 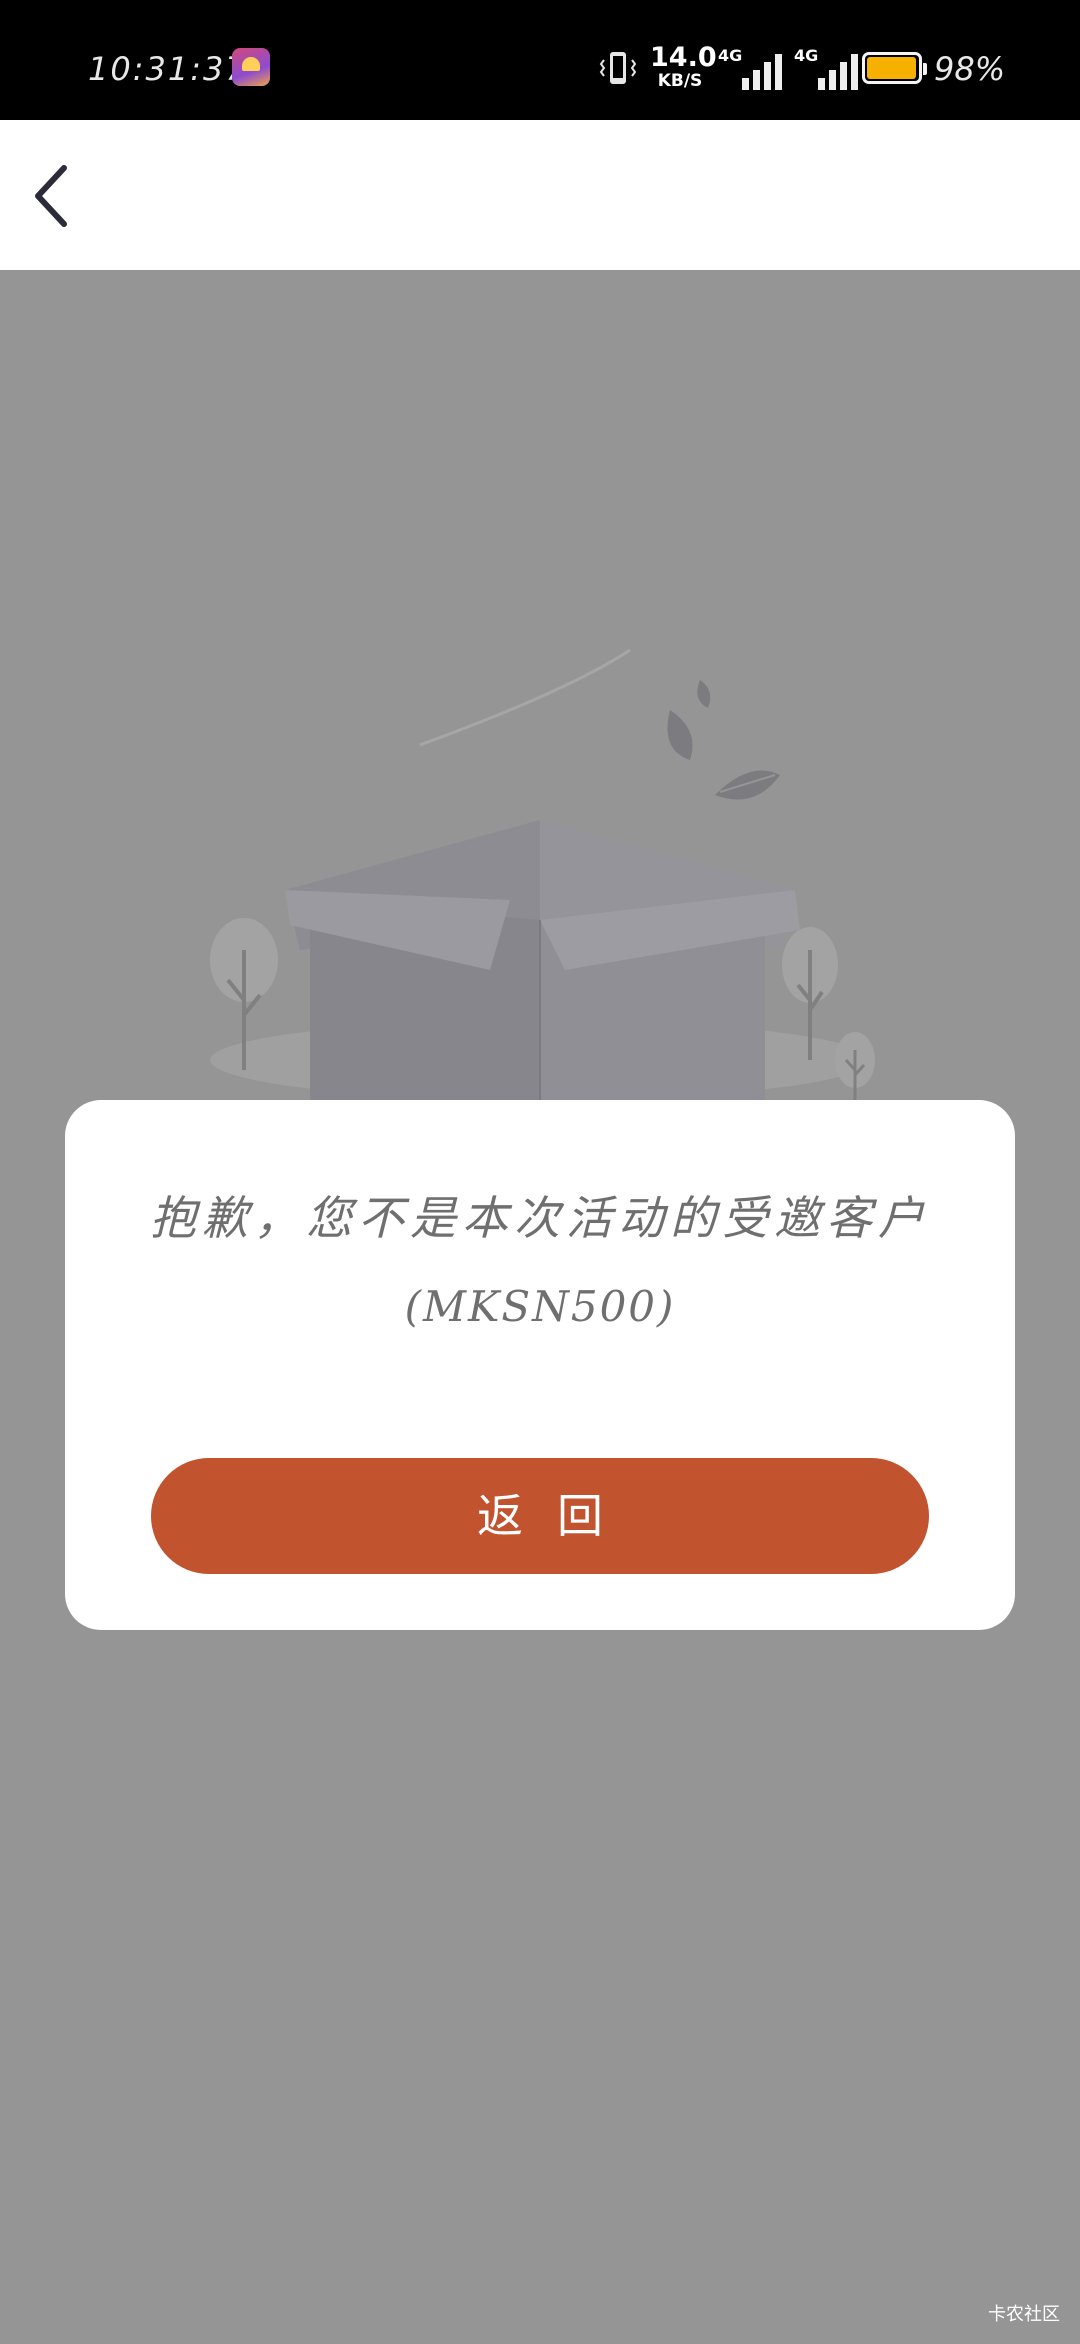 I want to click on chevron-left-icon, so click(x=51, y=196).